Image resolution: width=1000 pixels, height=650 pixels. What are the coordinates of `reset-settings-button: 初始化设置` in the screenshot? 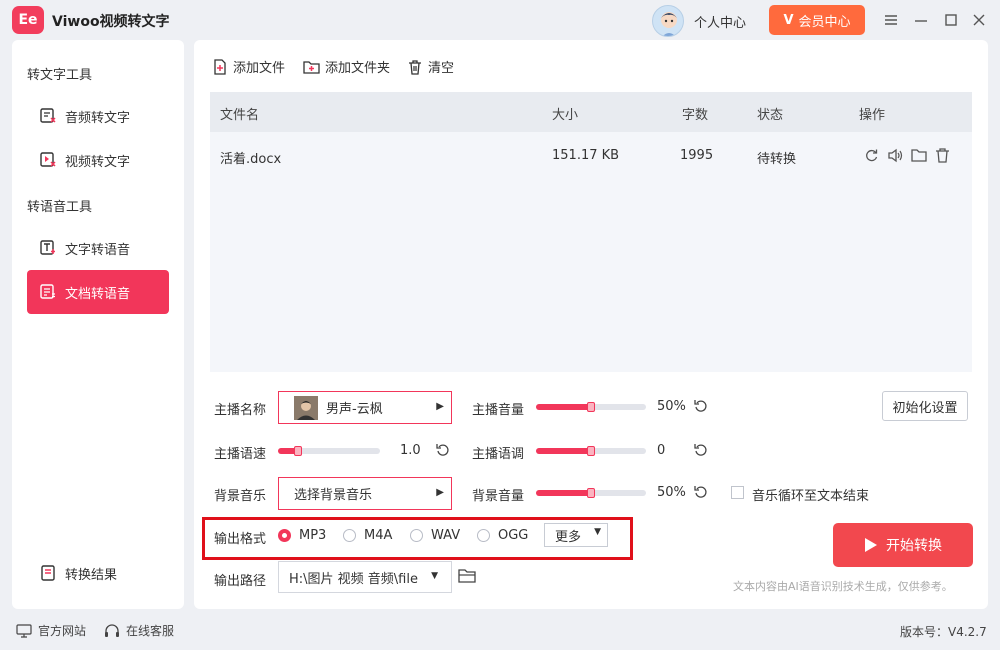 It's located at (925, 406).